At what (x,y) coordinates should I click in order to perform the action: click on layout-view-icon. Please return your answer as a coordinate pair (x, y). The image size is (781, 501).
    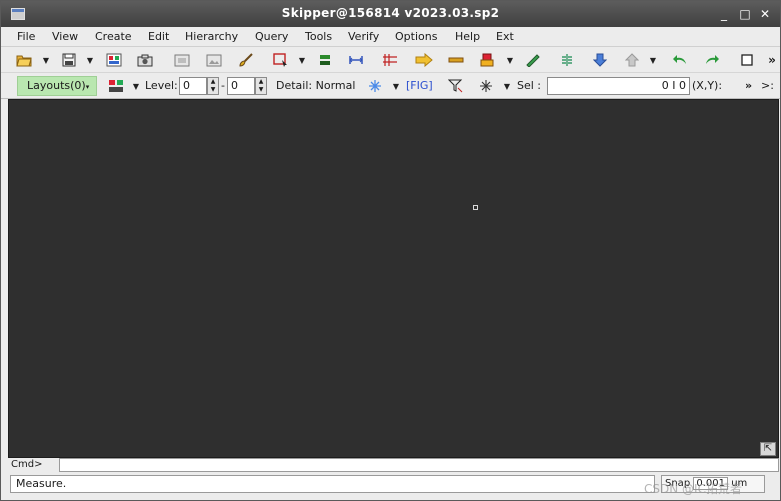
    Looking at the image, I should click on (114, 60).